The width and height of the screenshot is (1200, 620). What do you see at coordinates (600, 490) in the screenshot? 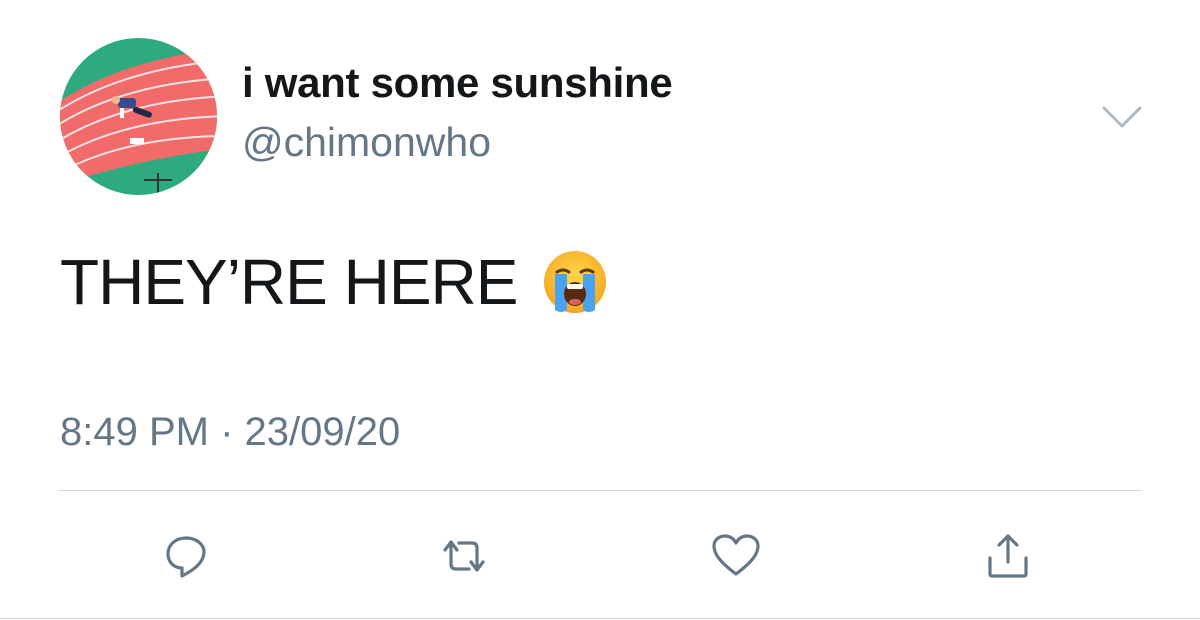
I see `divider` at bounding box center [600, 490].